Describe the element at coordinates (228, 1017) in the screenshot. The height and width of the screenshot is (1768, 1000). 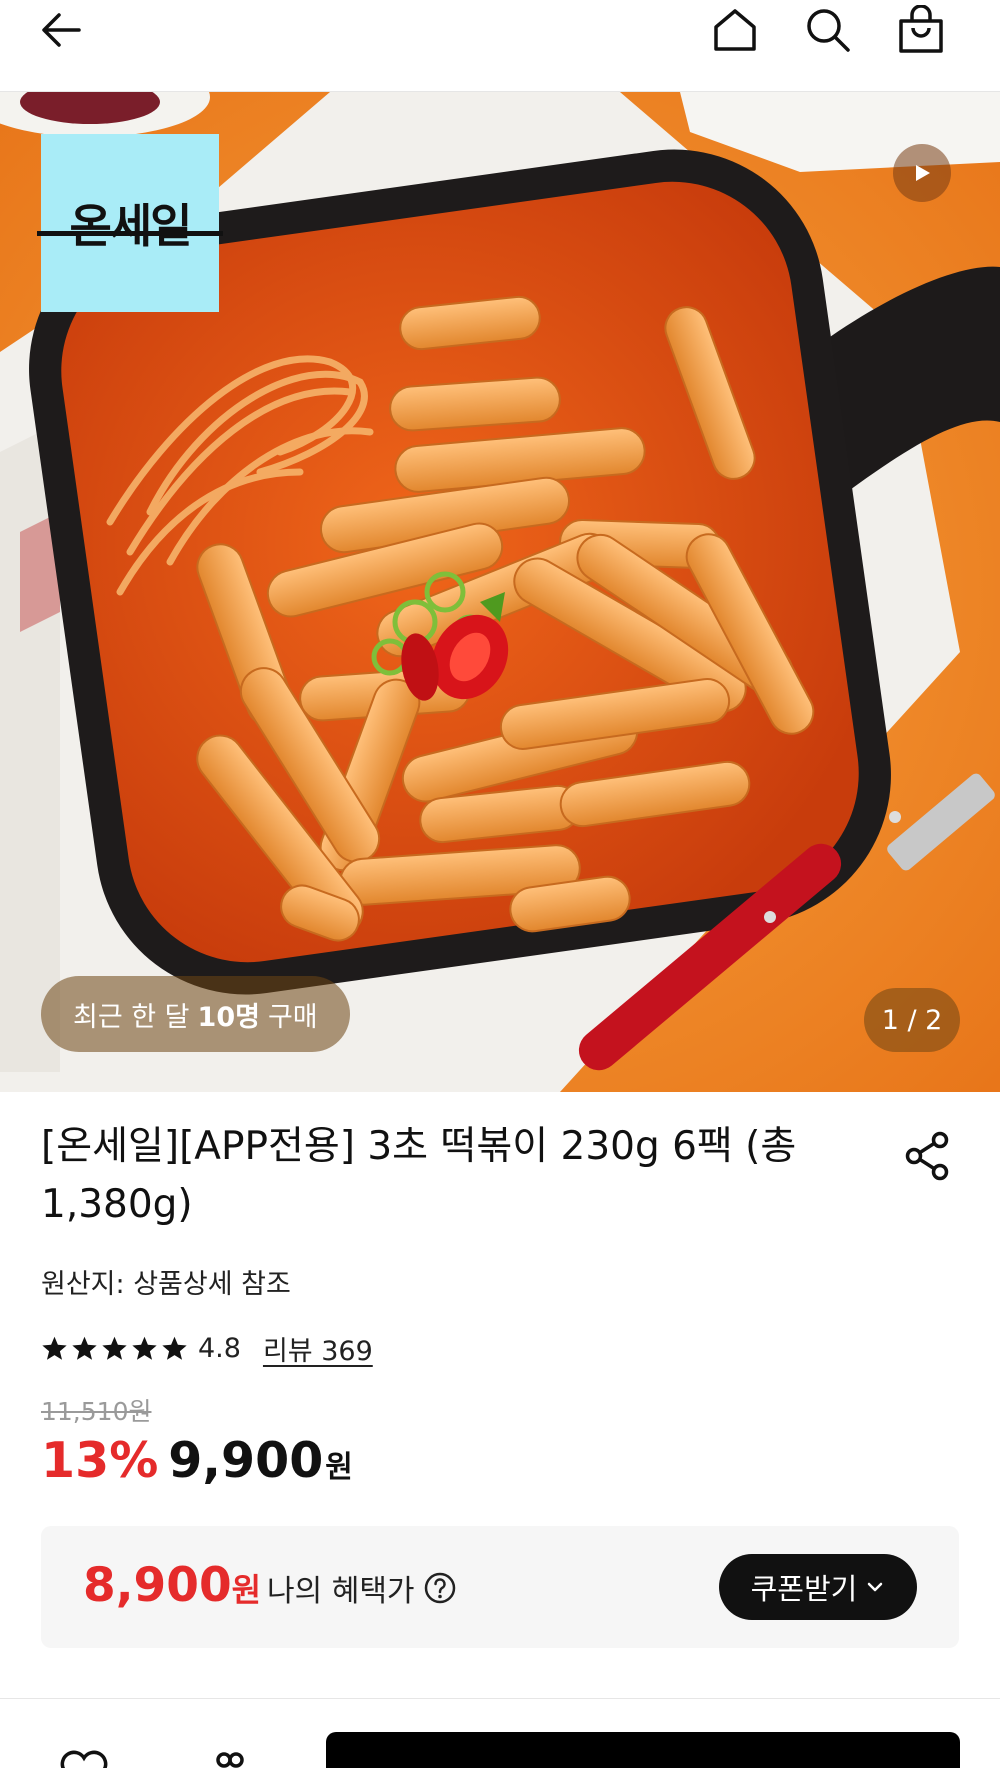
I see `recent-purchase-count: 10명` at that location.